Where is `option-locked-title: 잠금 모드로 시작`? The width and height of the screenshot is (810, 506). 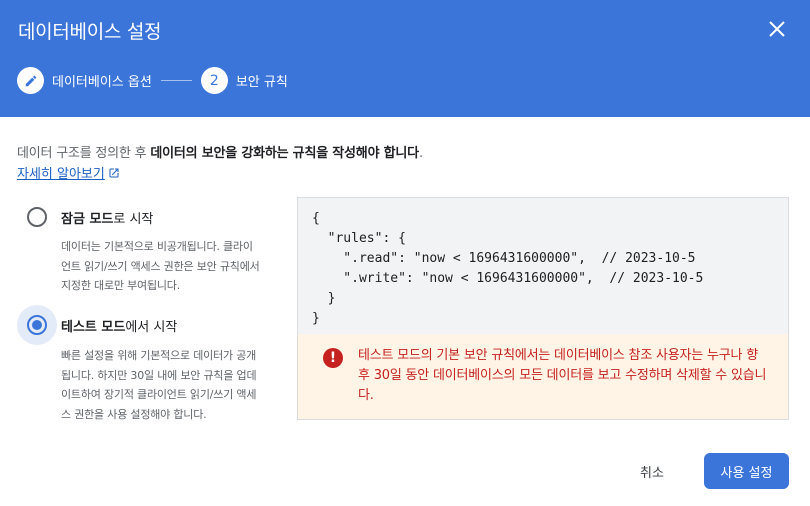 option-locked-title: 잠금 모드로 시작 is located at coordinates (107, 217).